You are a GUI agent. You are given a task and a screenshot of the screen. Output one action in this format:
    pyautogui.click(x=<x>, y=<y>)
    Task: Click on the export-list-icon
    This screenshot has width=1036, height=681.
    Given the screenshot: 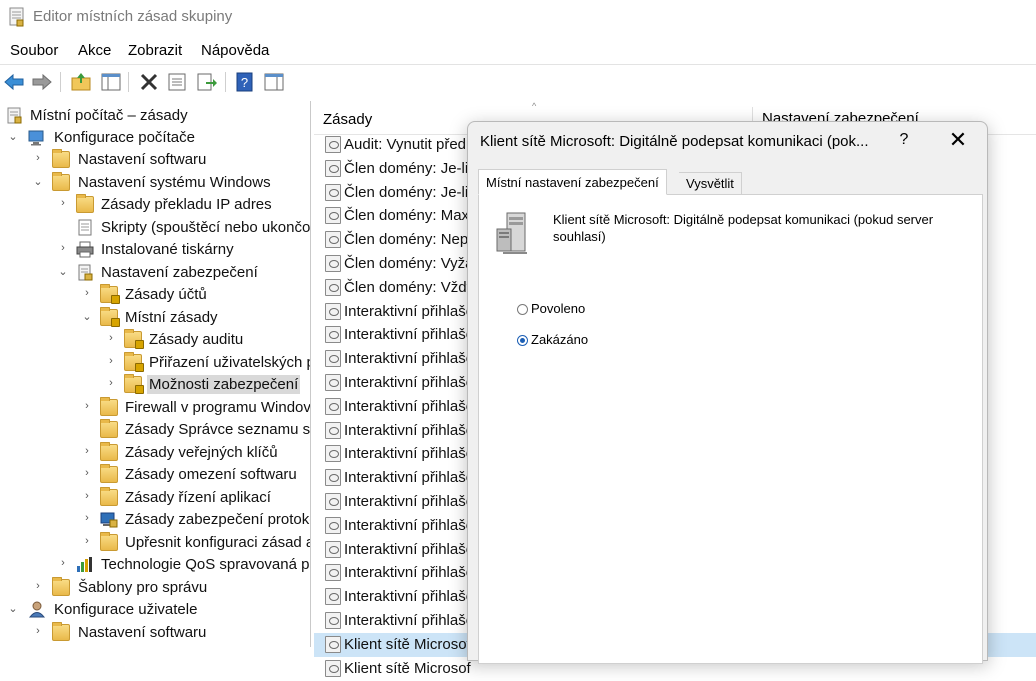 What is the action you would take?
    pyautogui.click(x=206, y=82)
    